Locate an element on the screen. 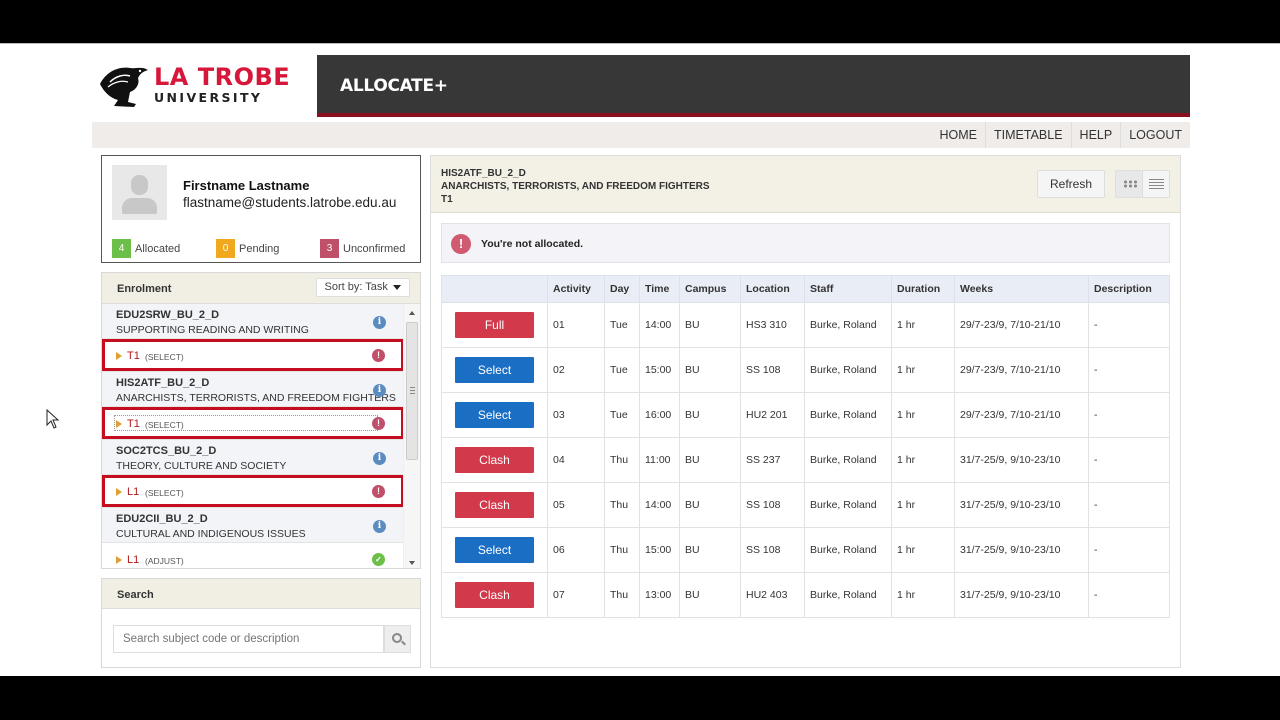  nav-timetable: TIMETABLE is located at coordinates (1028, 135).